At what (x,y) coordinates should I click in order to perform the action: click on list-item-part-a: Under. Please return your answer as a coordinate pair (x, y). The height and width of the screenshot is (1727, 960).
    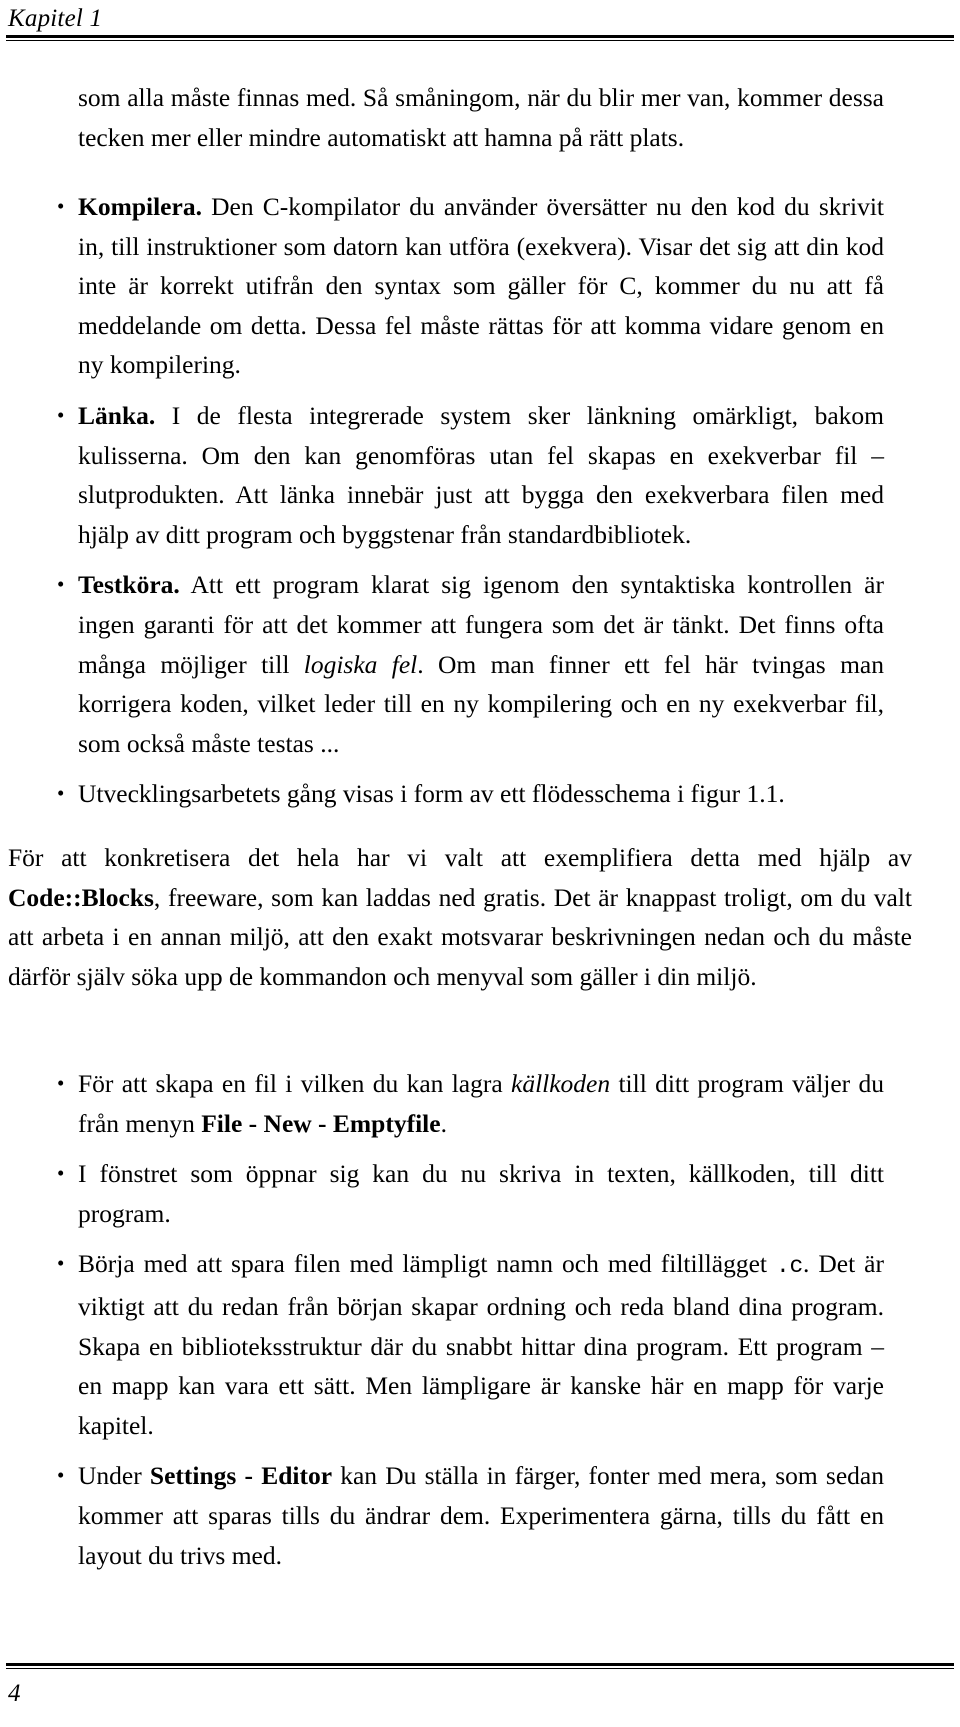
    Looking at the image, I should click on (114, 1476).